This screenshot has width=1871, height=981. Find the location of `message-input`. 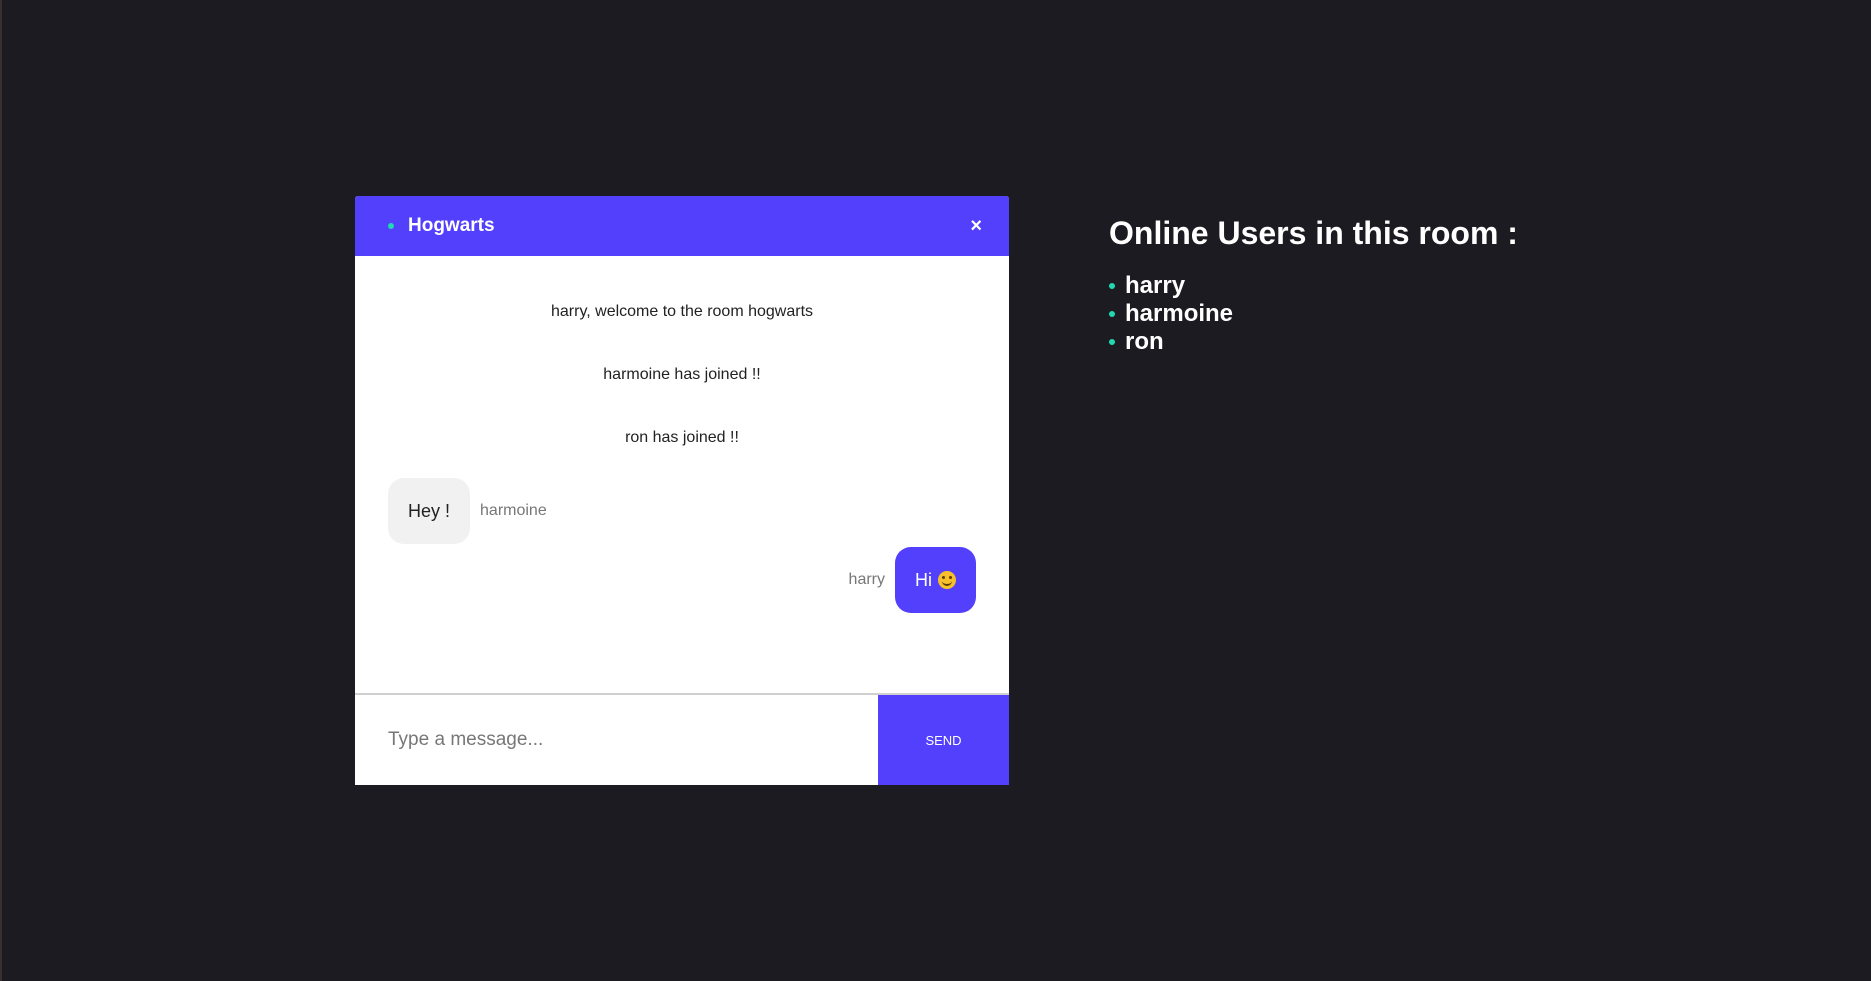

message-input is located at coordinates (616, 740).